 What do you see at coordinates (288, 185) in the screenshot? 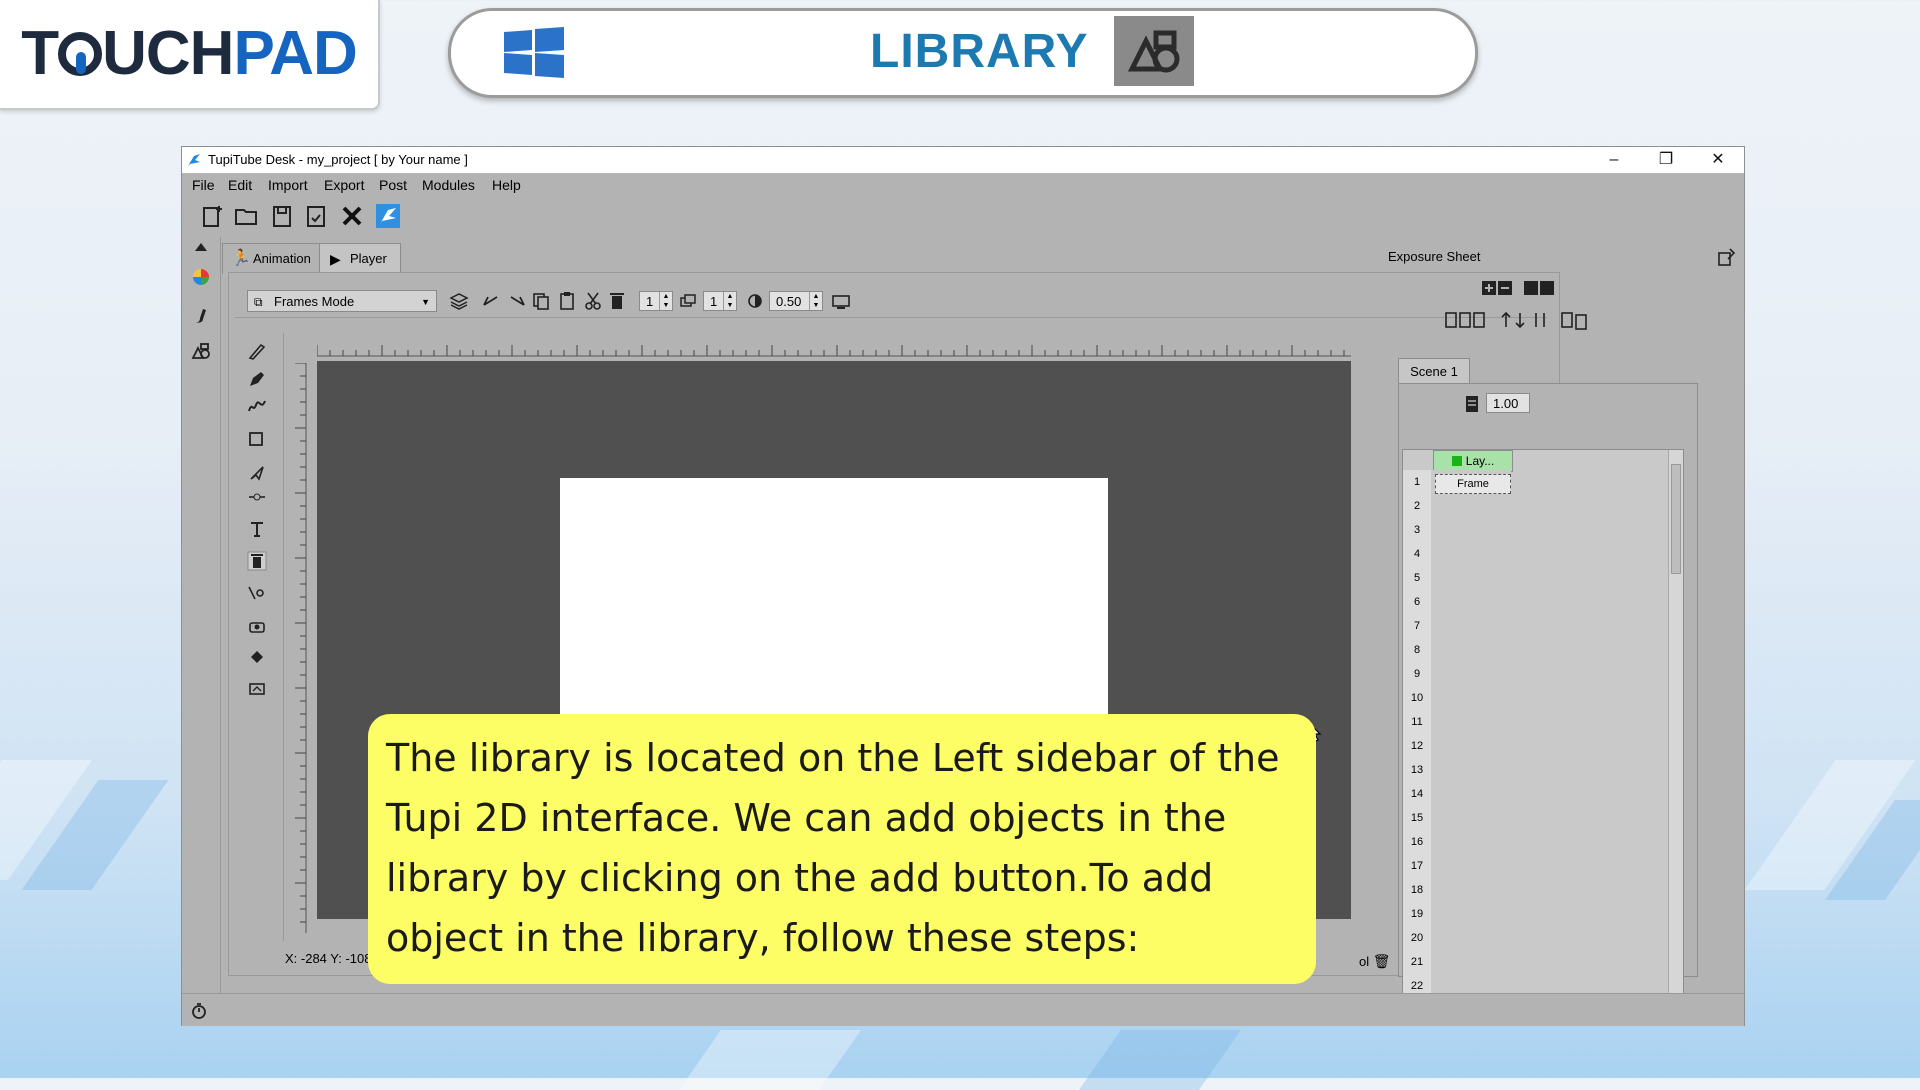
I see `menu-import: Import` at bounding box center [288, 185].